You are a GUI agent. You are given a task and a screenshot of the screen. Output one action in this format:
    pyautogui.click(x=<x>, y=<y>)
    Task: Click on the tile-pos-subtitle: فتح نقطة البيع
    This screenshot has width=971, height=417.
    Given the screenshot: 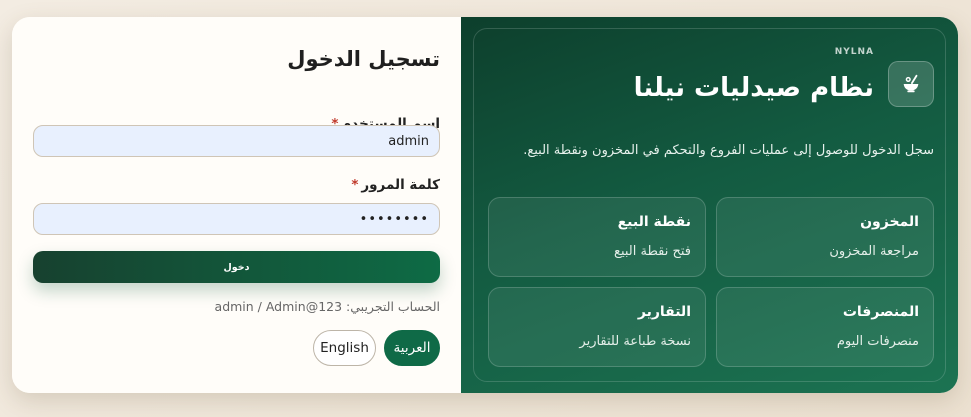 What is the action you would take?
    pyautogui.click(x=652, y=251)
    